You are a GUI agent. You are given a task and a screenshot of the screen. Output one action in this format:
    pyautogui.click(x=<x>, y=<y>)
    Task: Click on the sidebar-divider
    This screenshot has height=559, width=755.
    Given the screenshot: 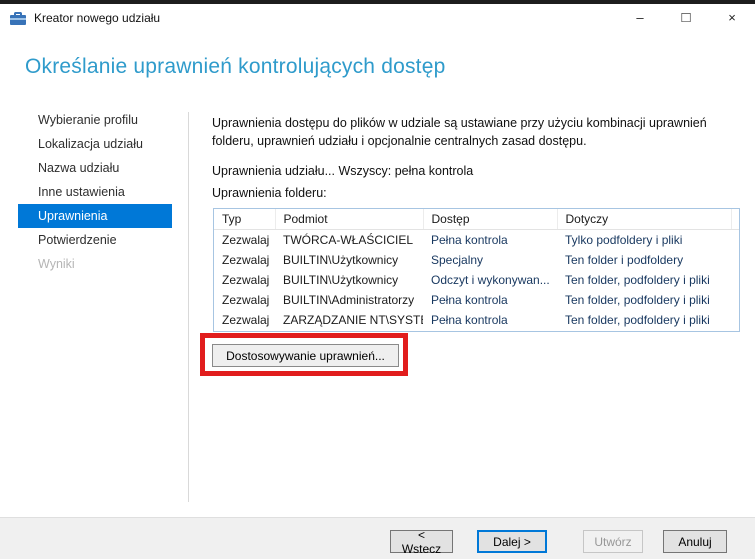 What is the action you would take?
    pyautogui.click(x=188, y=307)
    